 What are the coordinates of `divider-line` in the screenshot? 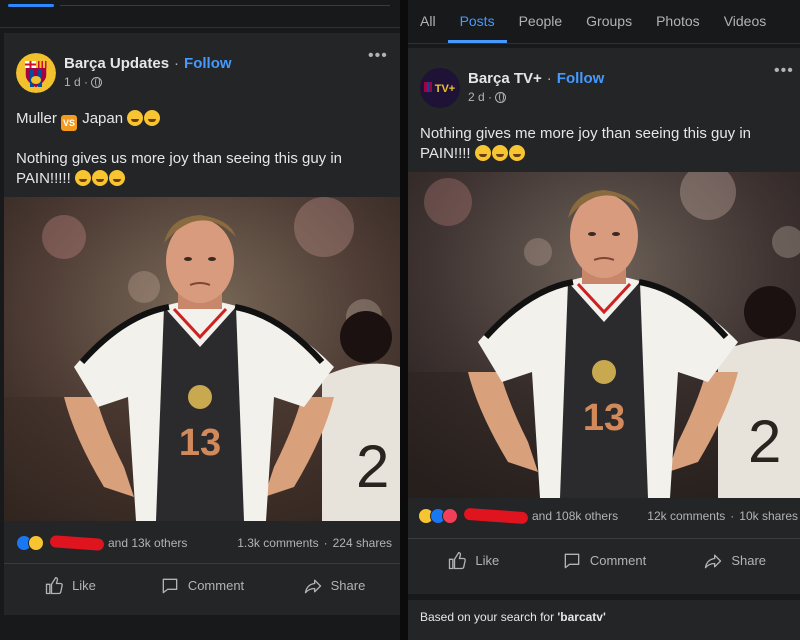 It's located at (225, 5).